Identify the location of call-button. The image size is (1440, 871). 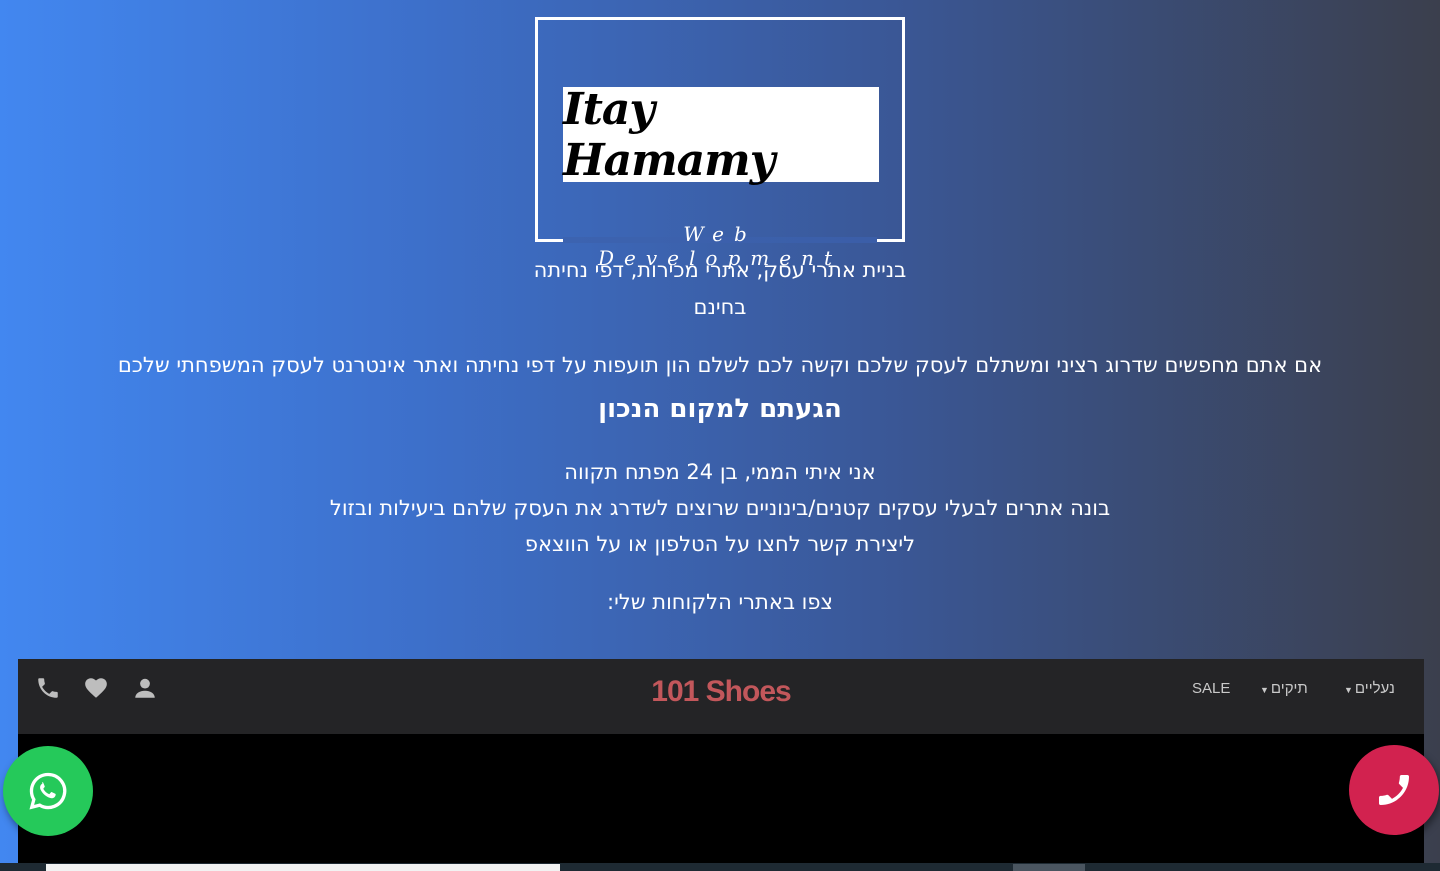
(1394, 790).